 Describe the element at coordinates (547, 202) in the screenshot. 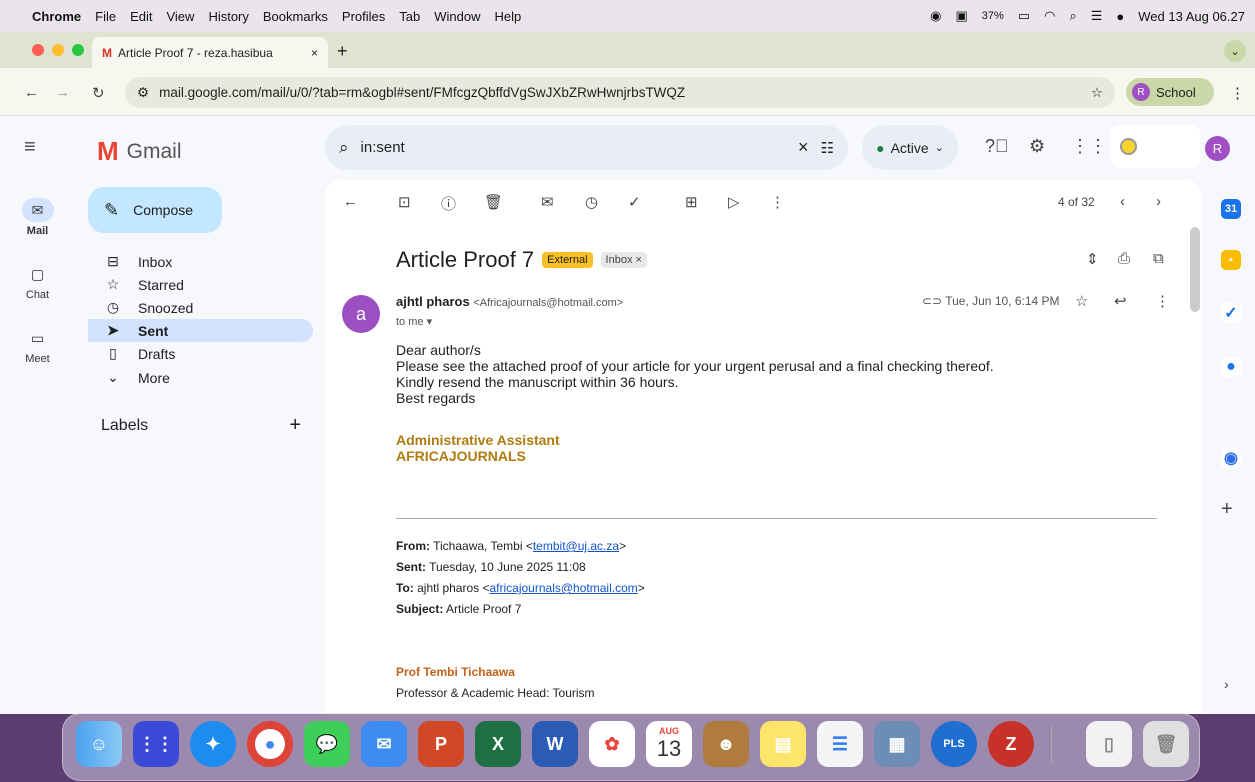

I see `mark-unread-icon: ✉` at that location.